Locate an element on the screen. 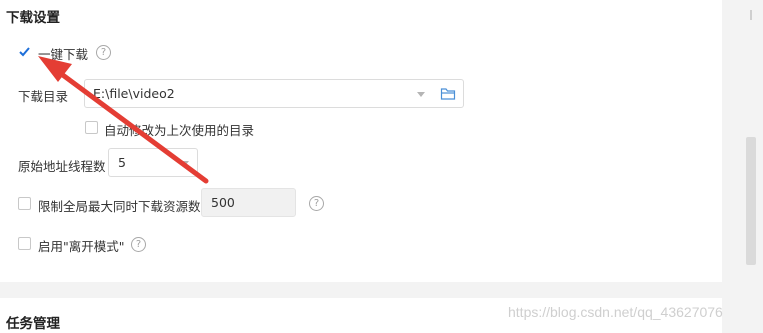 This screenshot has height=333, width=763. limit-concurrent-value: 500 is located at coordinates (223, 202).